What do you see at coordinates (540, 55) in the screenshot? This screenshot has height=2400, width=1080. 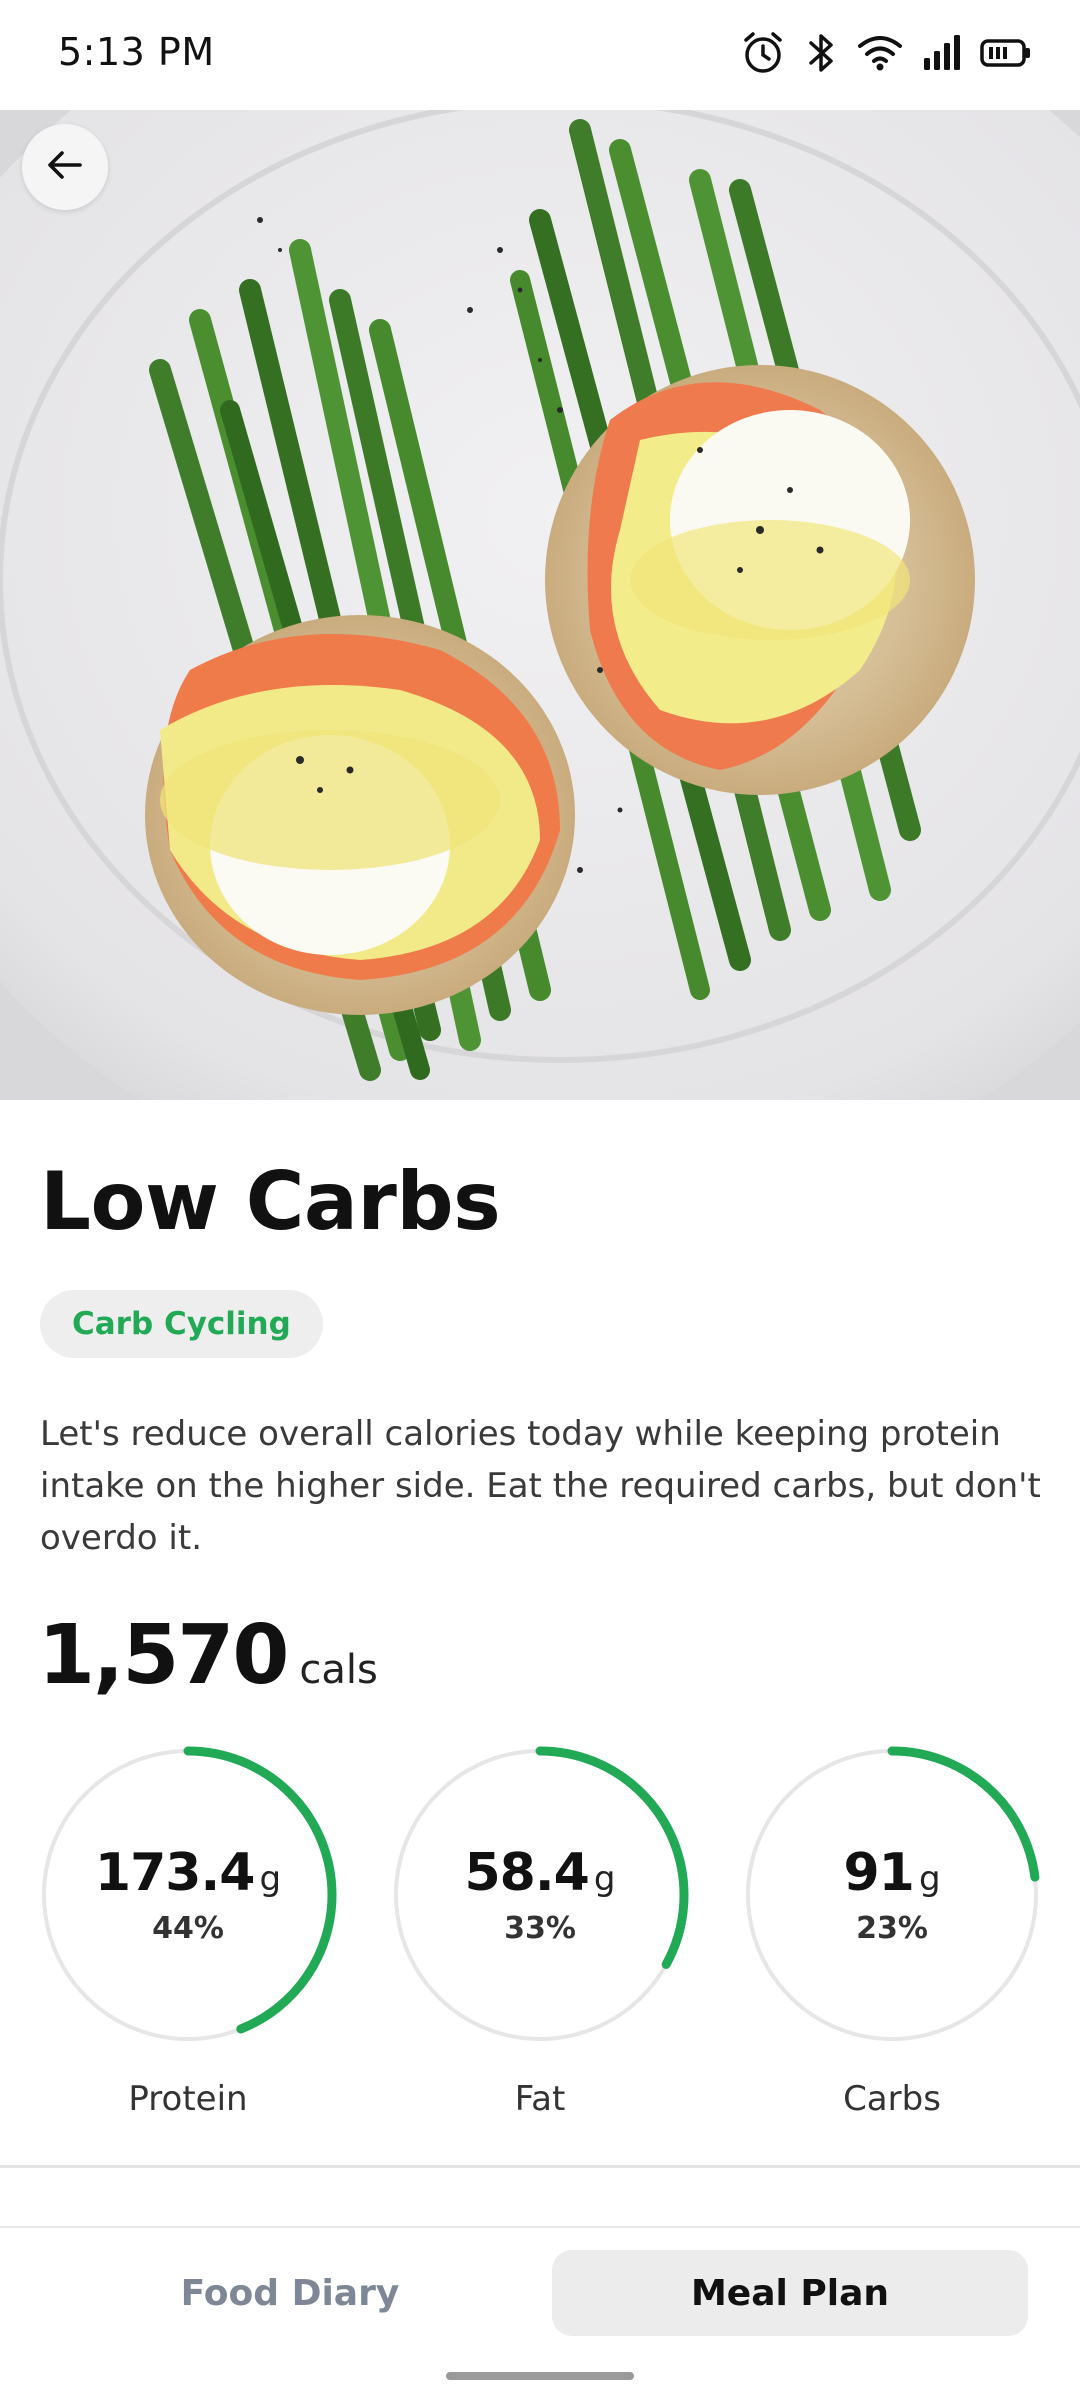 I see `status-bar: 5:13 PM` at bounding box center [540, 55].